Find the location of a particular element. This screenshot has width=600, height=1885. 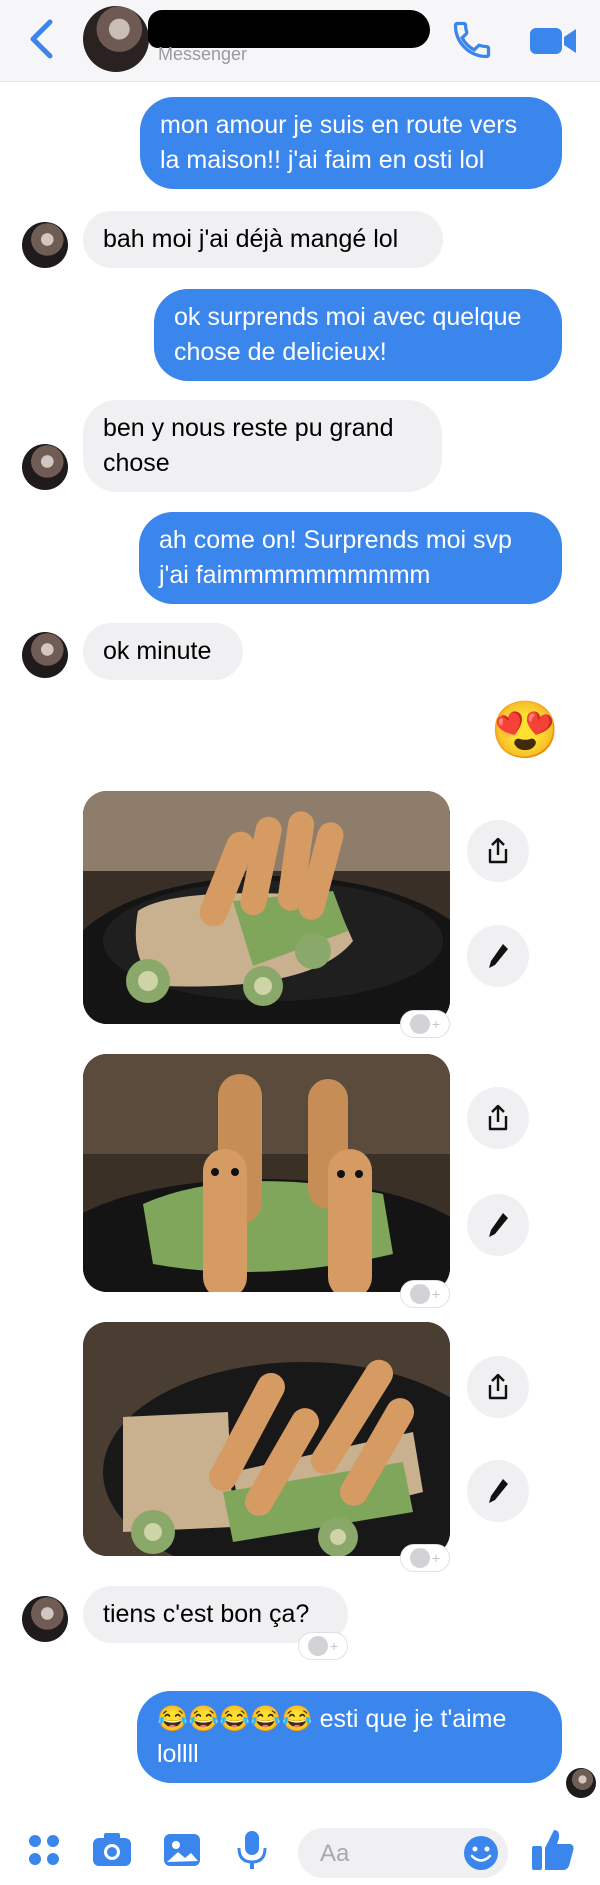

composer-bar: Aa is located at coordinates (300, 1851).